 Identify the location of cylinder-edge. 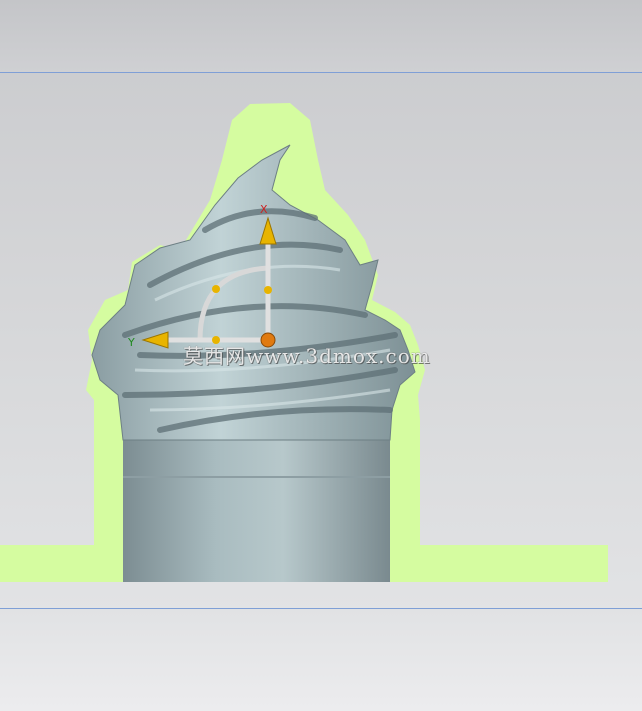
(256, 477).